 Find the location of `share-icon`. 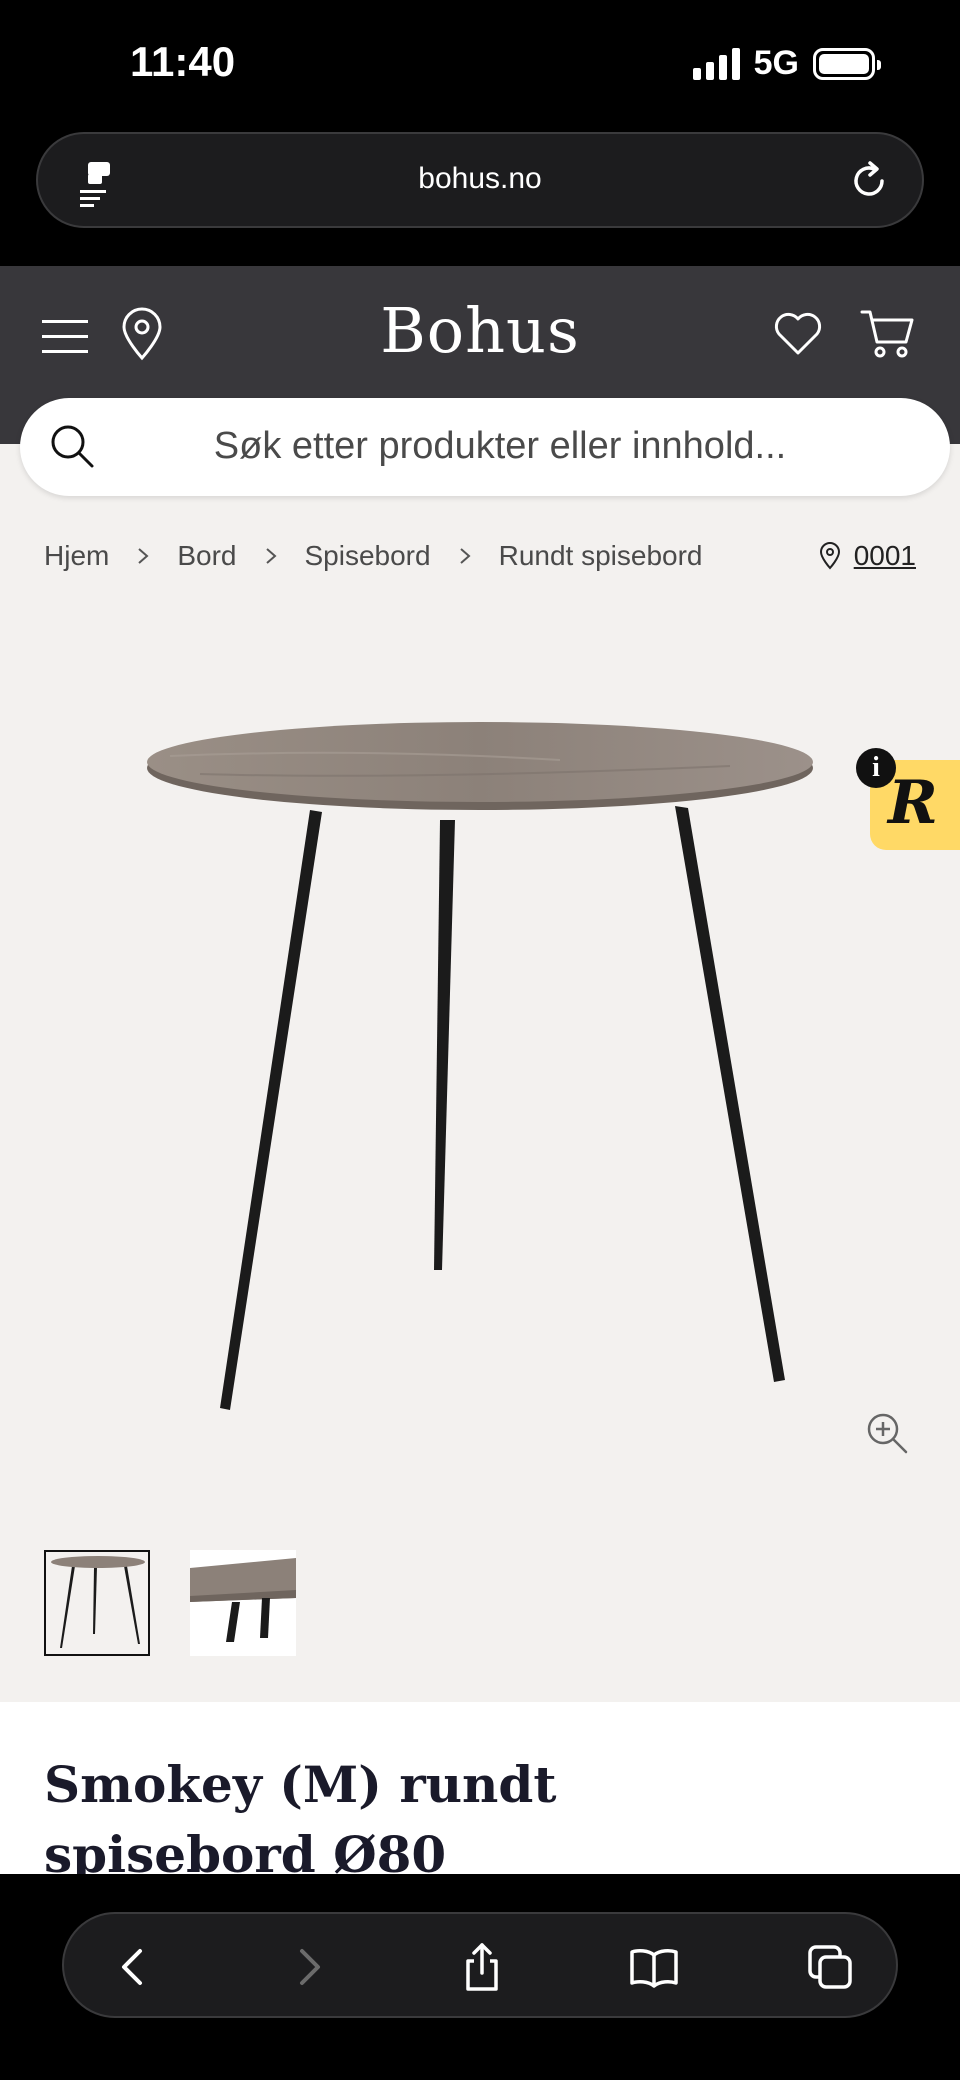

share-icon is located at coordinates (482, 1967).